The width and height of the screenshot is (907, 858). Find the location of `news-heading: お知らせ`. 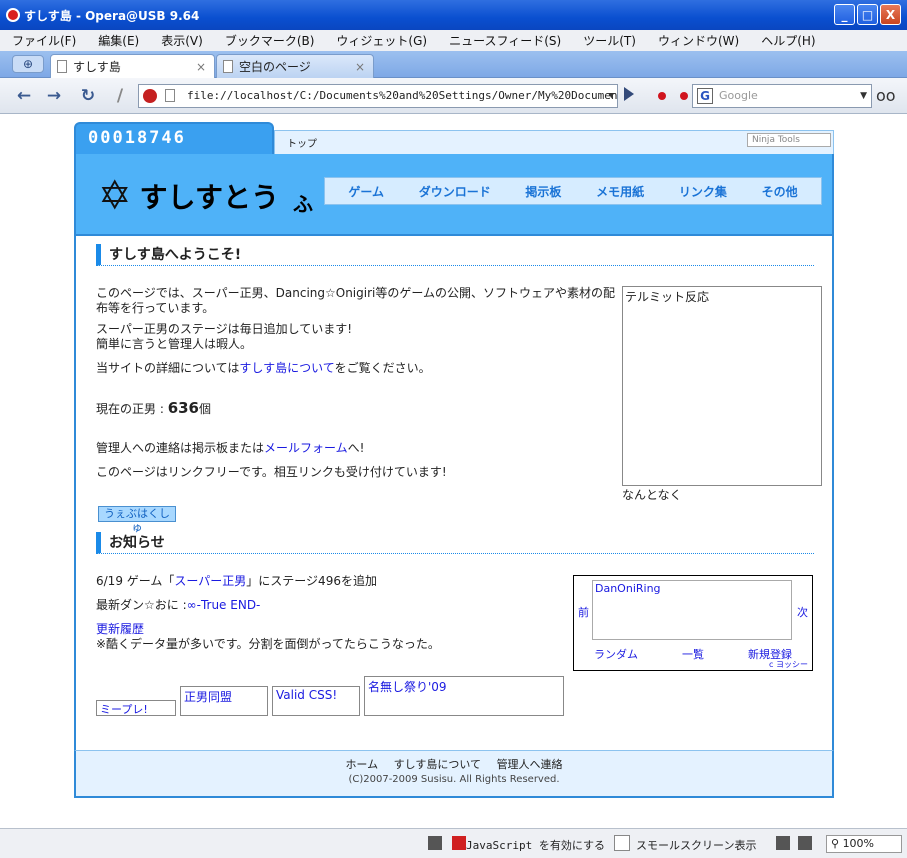

news-heading: お知らせ is located at coordinates (455, 543).